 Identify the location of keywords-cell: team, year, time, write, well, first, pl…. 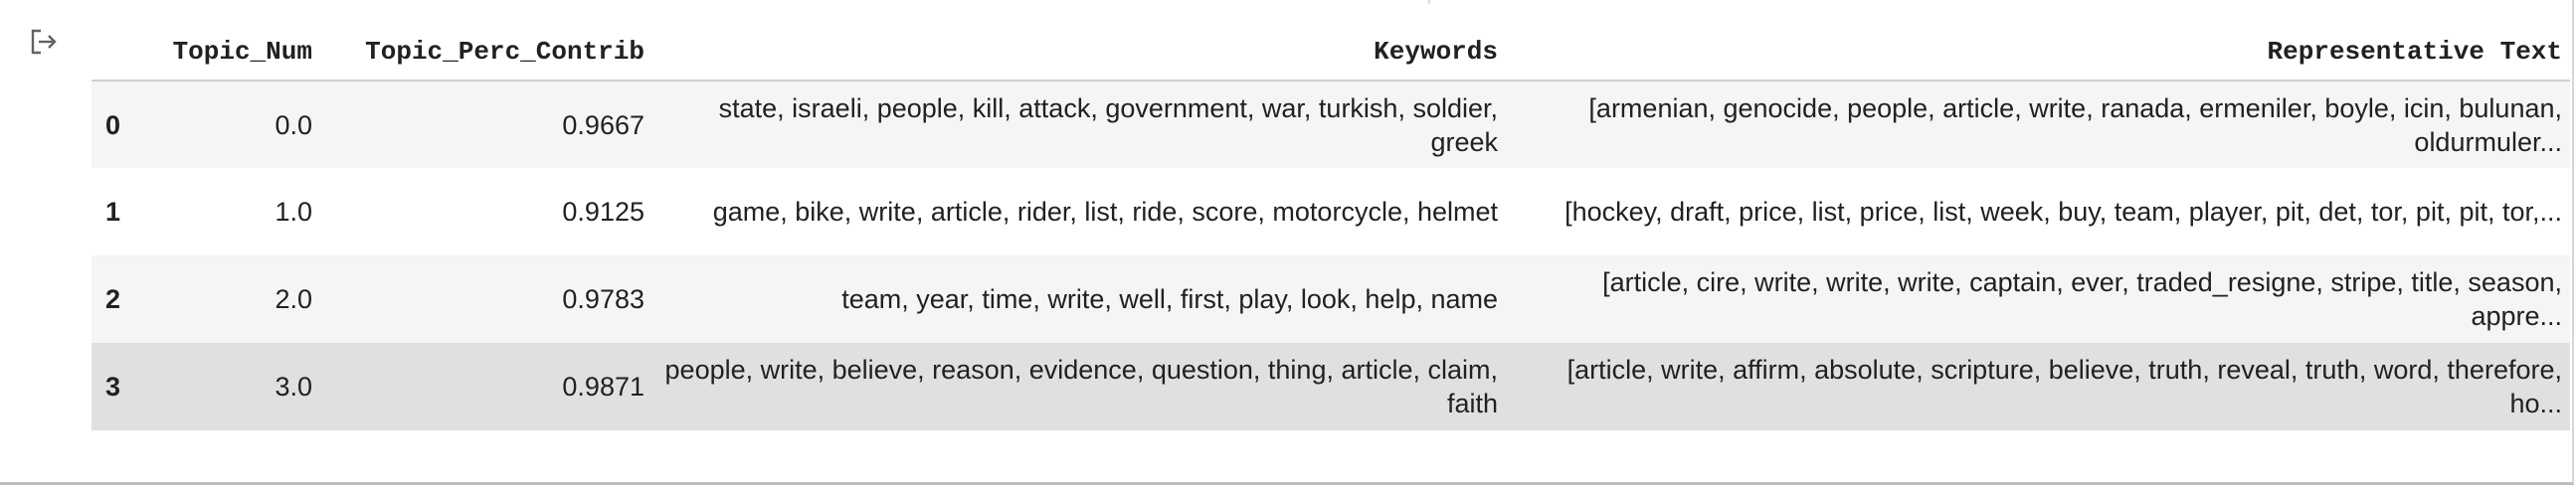
(1079, 299).